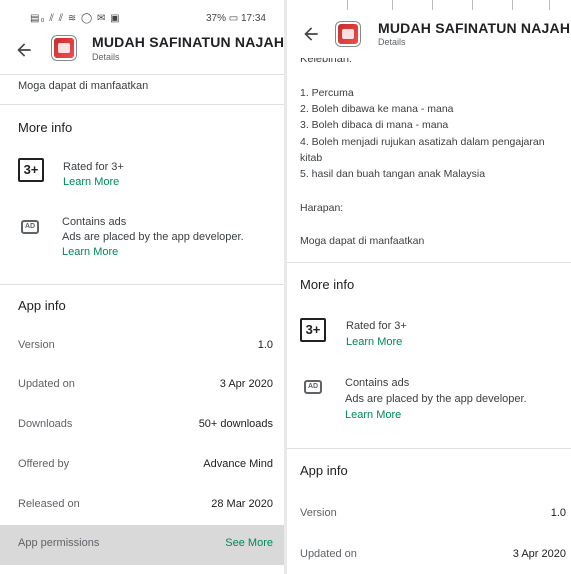 The height and width of the screenshot is (574, 571). I want to click on row-key: Downloads, so click(45, 424).